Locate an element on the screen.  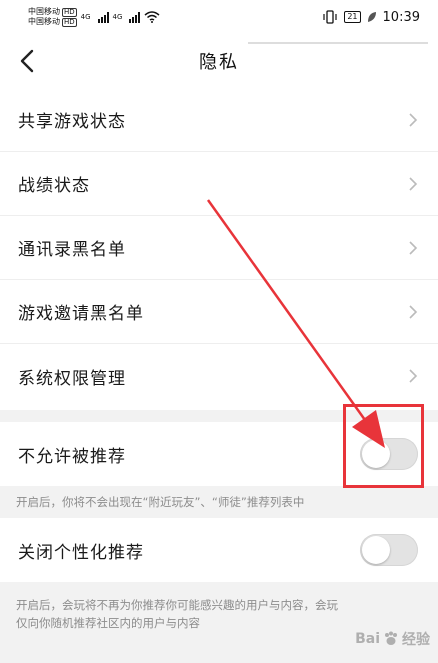
toggle-label: 关闭个性化推荐 is located at coordinates (81, 552).